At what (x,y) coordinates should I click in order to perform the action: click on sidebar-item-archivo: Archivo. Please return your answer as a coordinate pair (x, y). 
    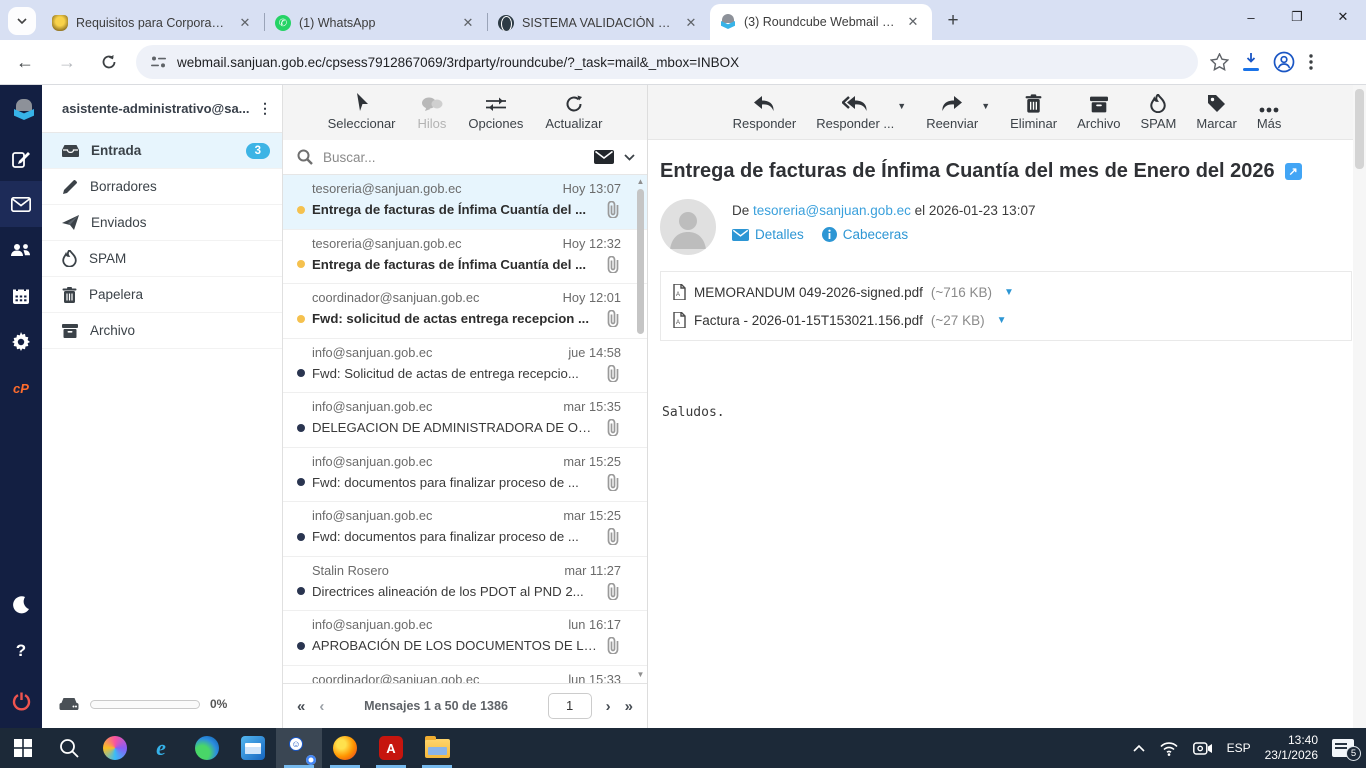
    Looking at the image, I should click on (162, 331).